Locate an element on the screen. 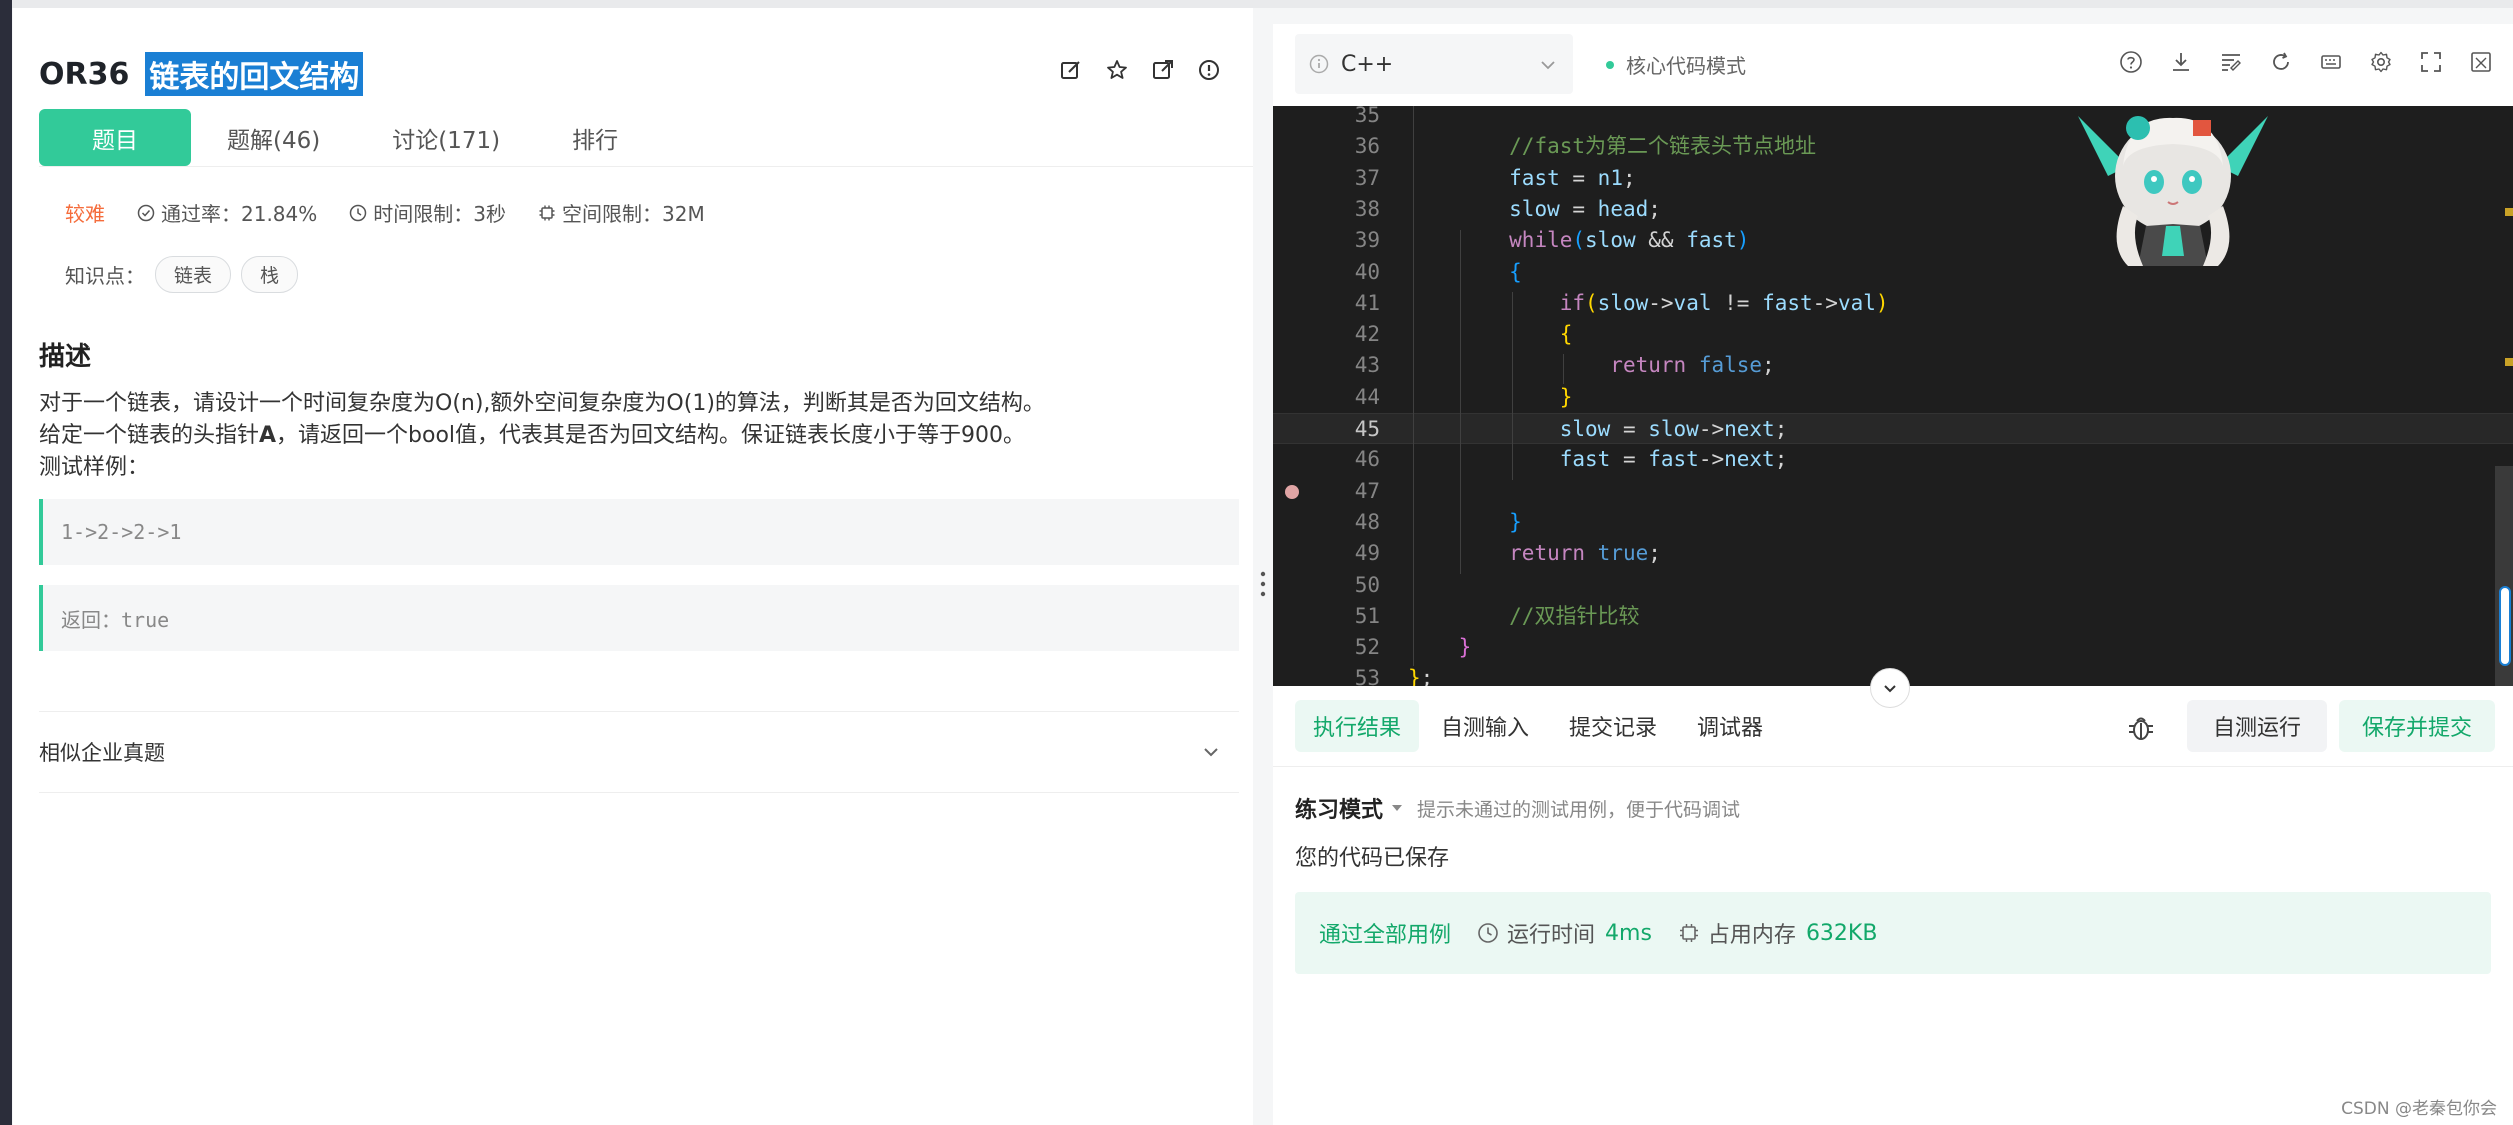 The height and width of the screenshot is (1125, 2513). code-line: 38 slow = head; is located at coordinates (1893, 209).